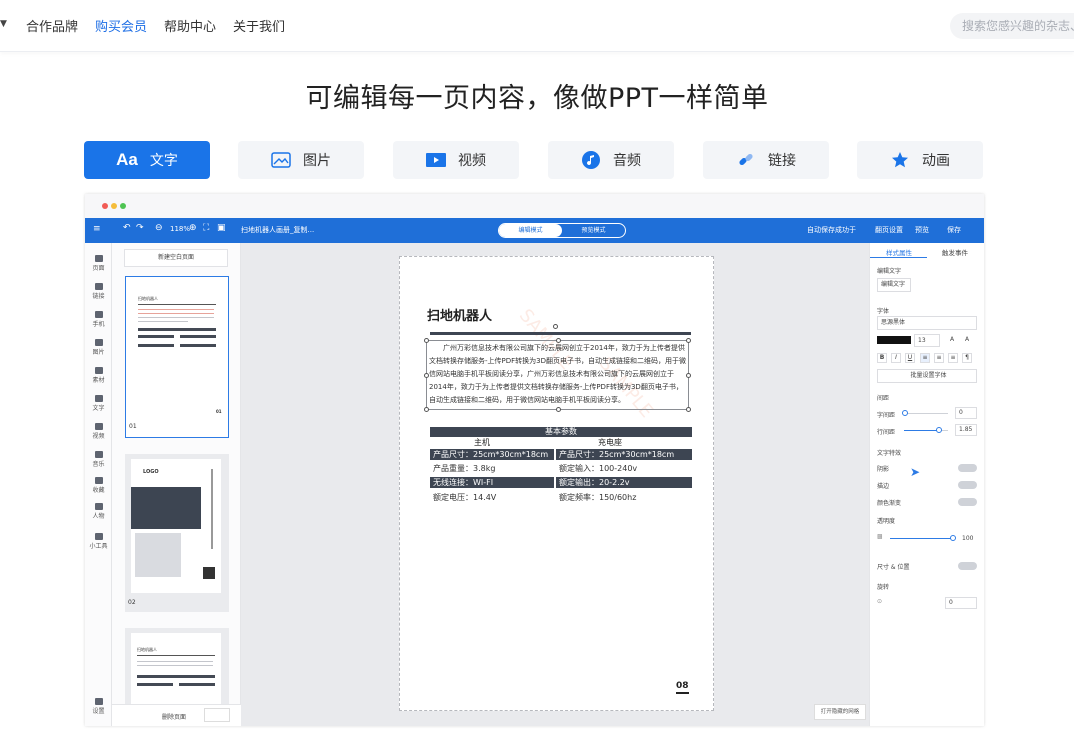 The width and height of the screenshot is (1074, 752). I want to click on dropdown-caret-icon: ▼, so click(3, 24).